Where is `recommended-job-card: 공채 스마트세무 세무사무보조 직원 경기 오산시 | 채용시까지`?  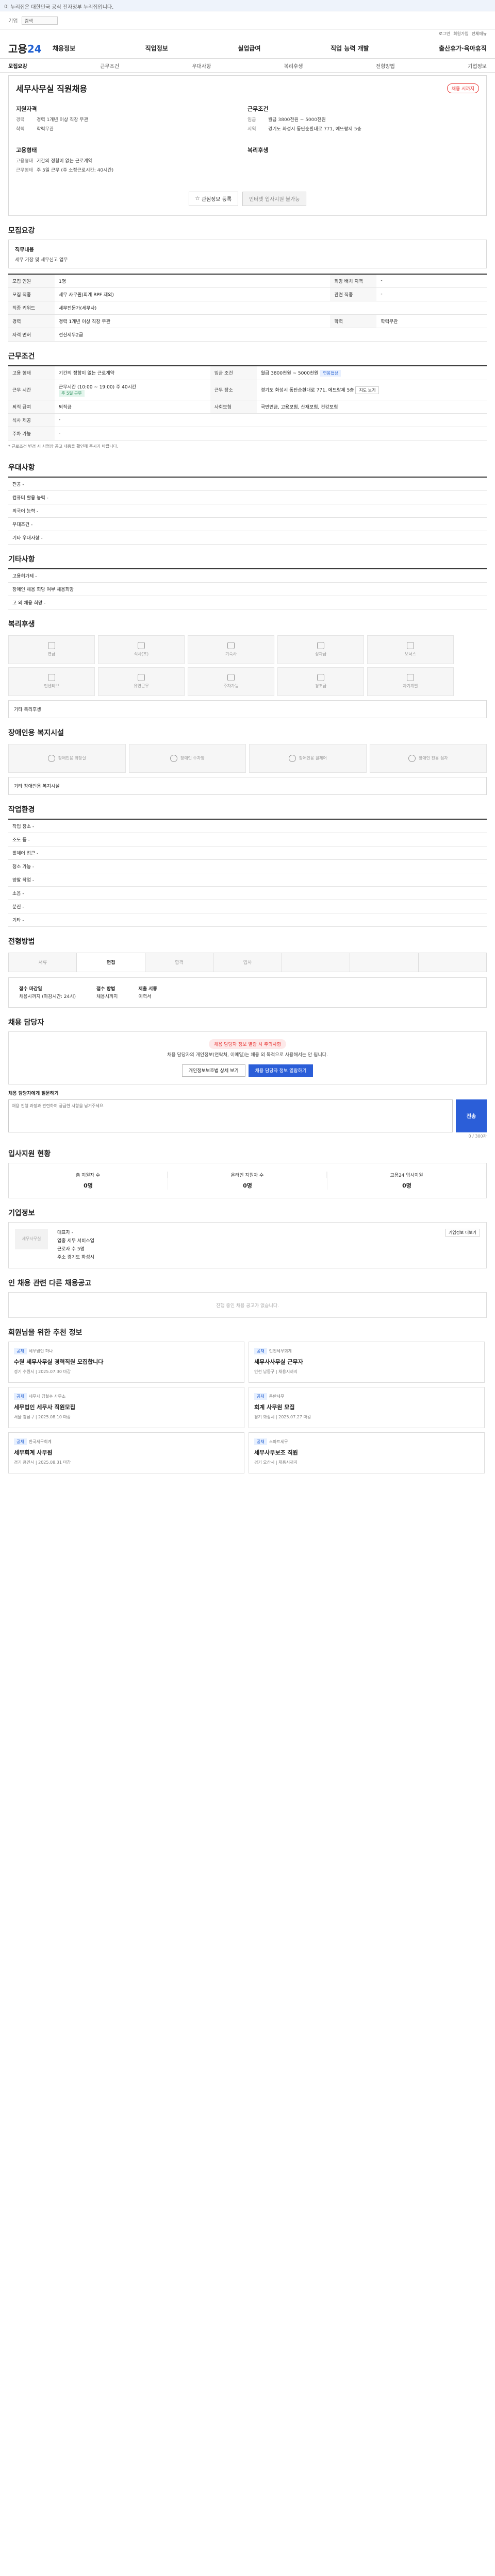 recommended-job-card: 공채 스마트세무 세무사무보조 직원 경기 오산시 | 채용시까지 is located at coordinates (367, 1453).